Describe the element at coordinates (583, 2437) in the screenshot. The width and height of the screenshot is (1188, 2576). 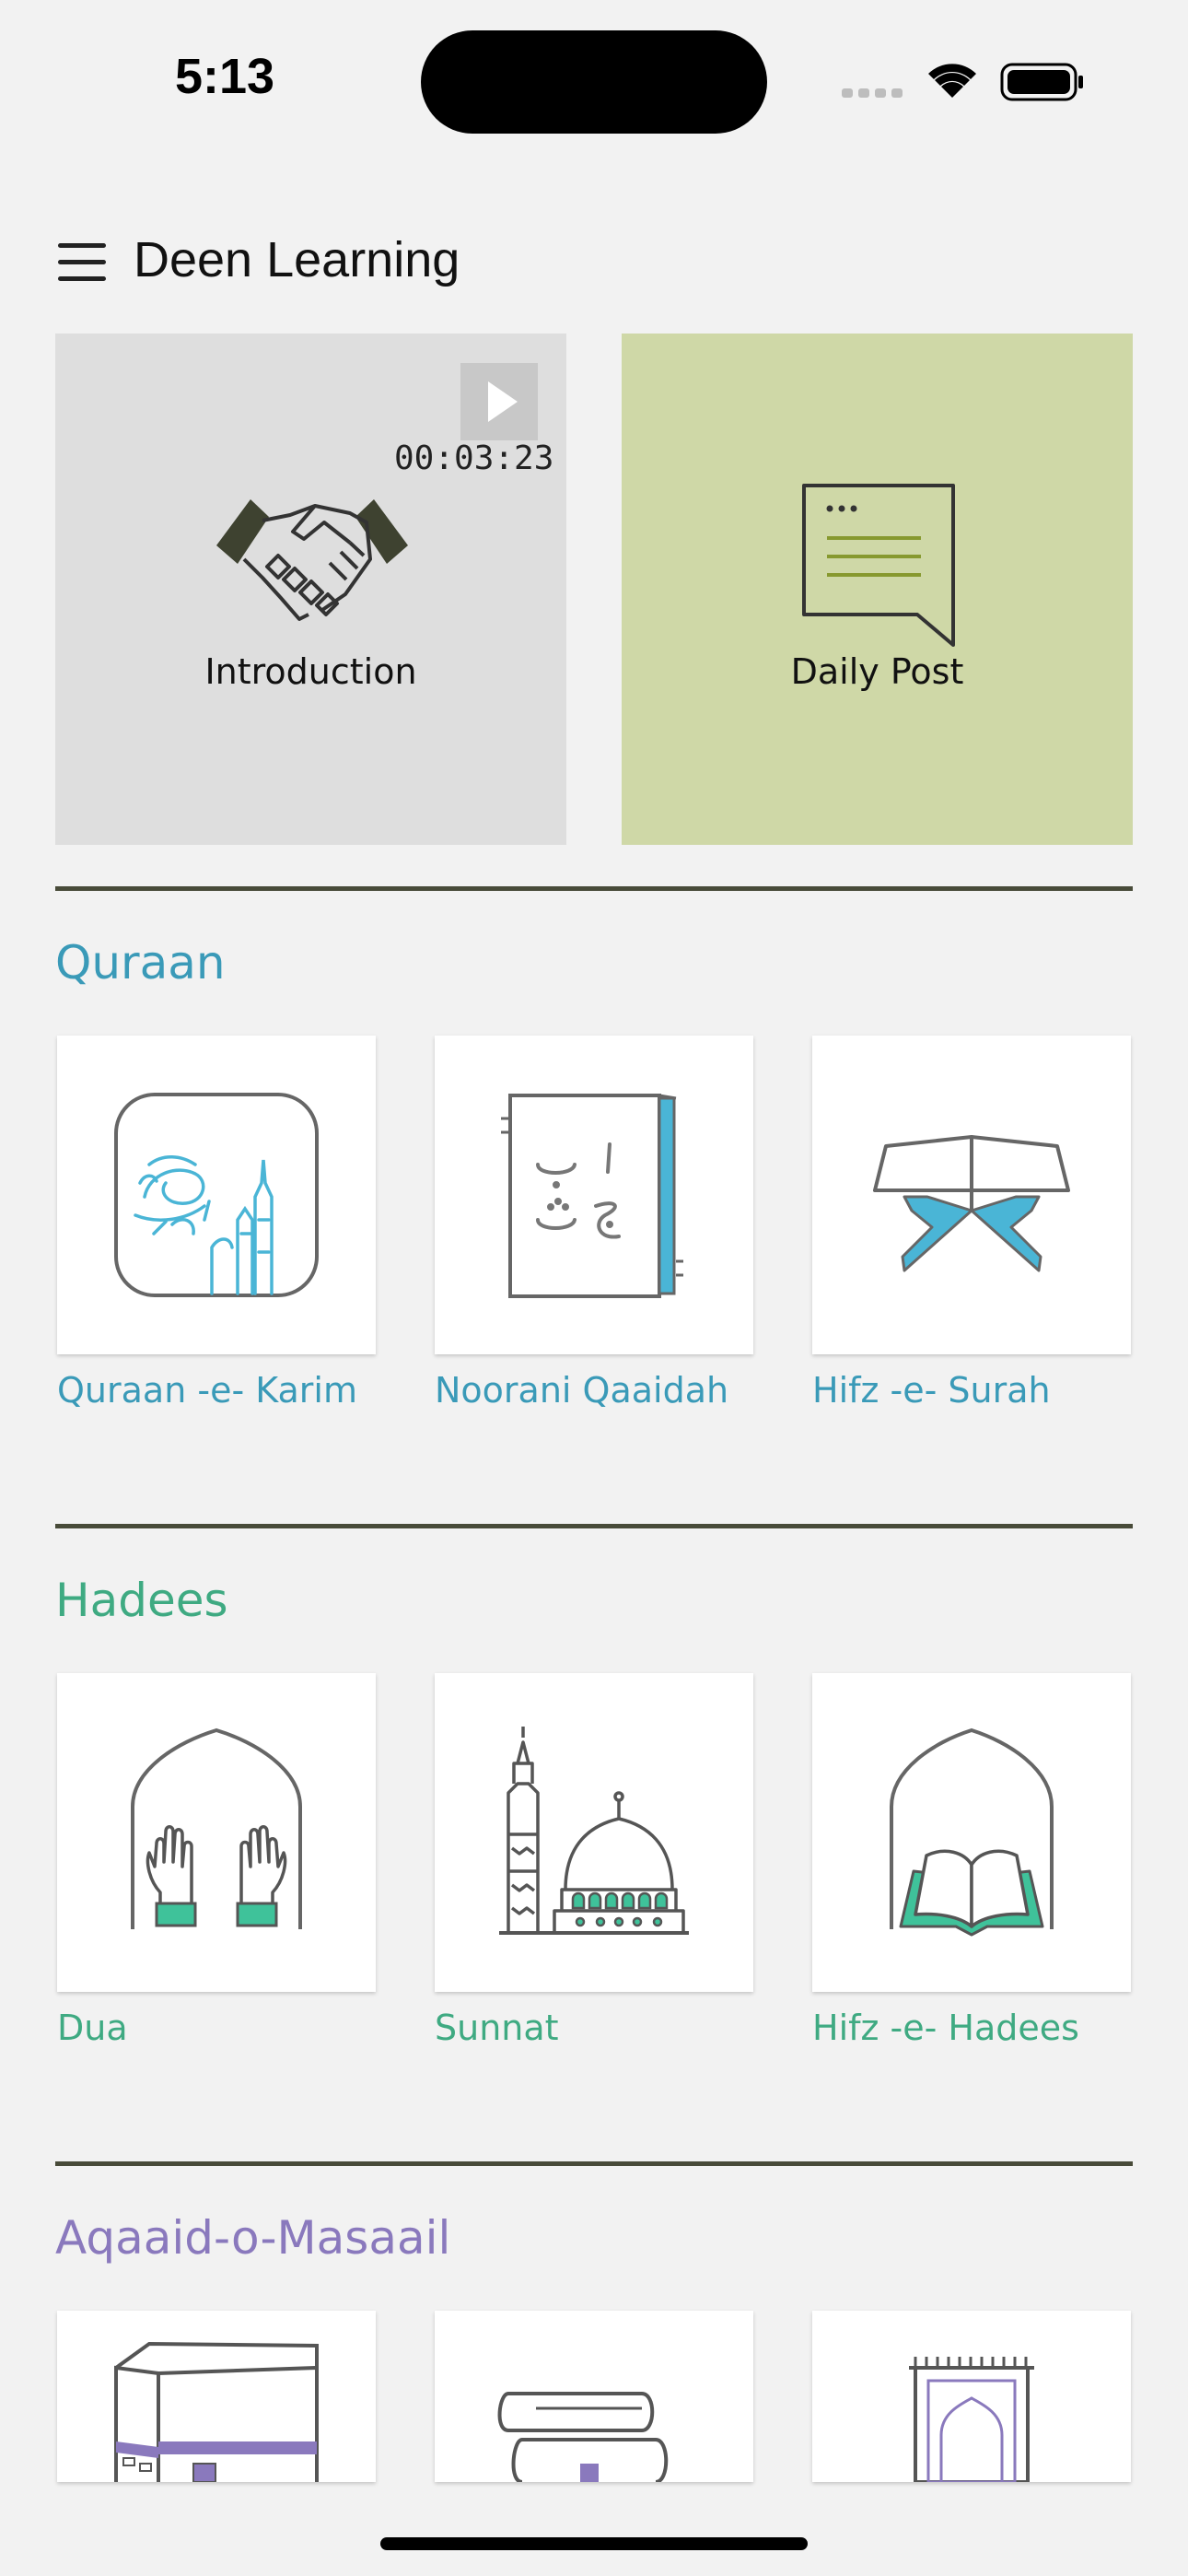
I see `books-icon` at that location.